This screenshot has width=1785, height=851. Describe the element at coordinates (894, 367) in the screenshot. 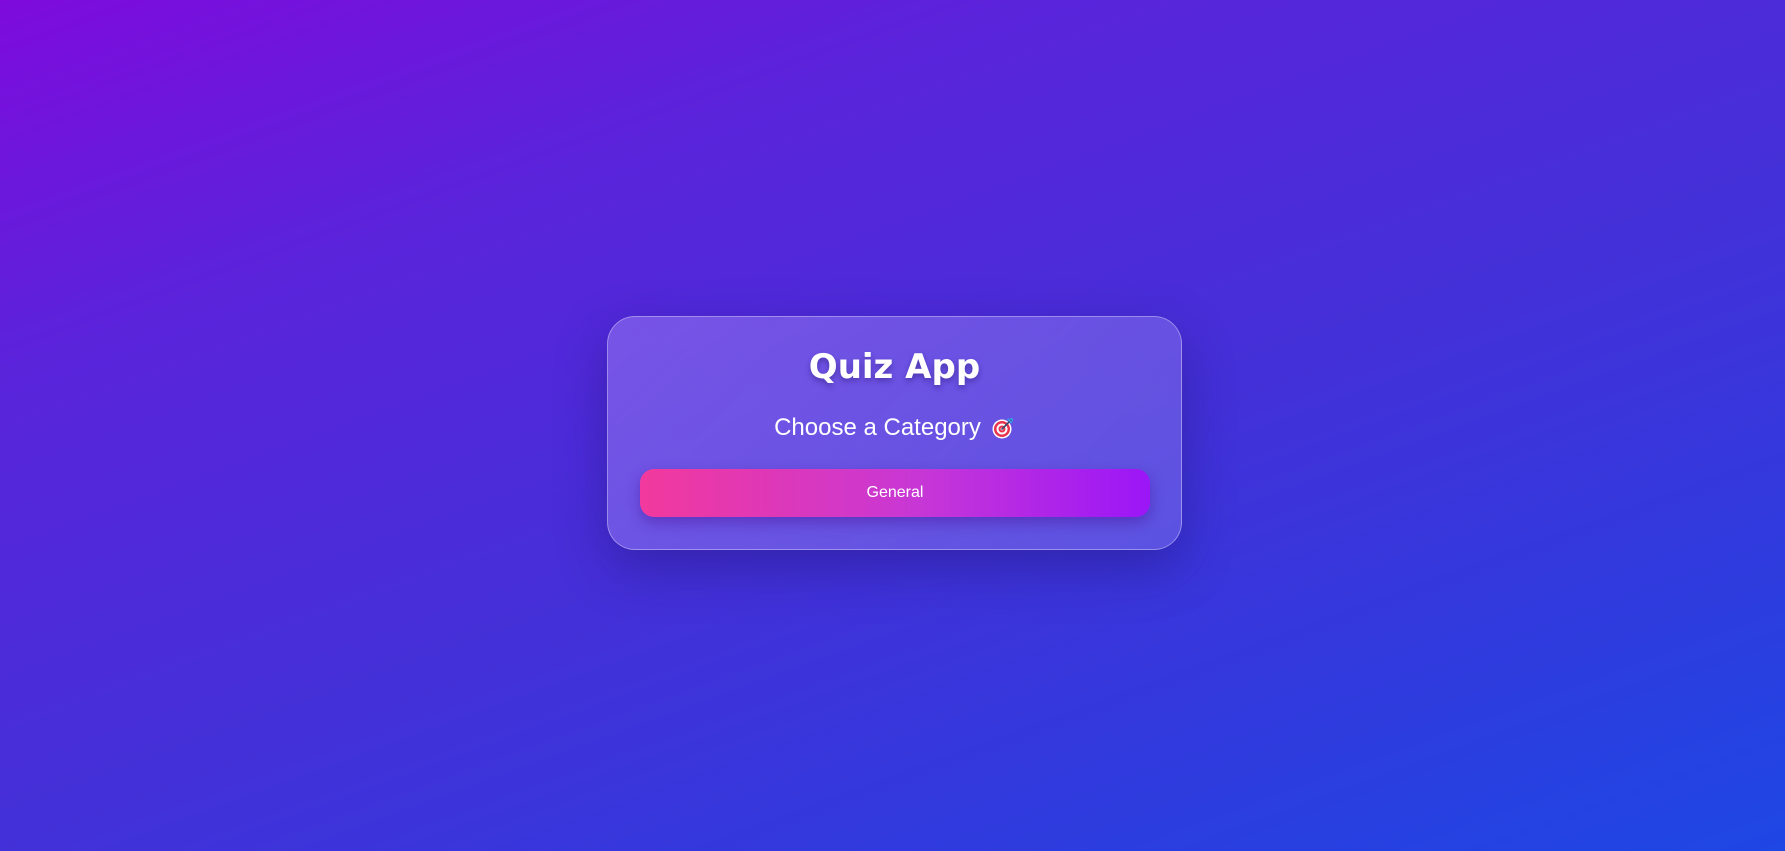

I see `app-title: Quiz App` at that location.